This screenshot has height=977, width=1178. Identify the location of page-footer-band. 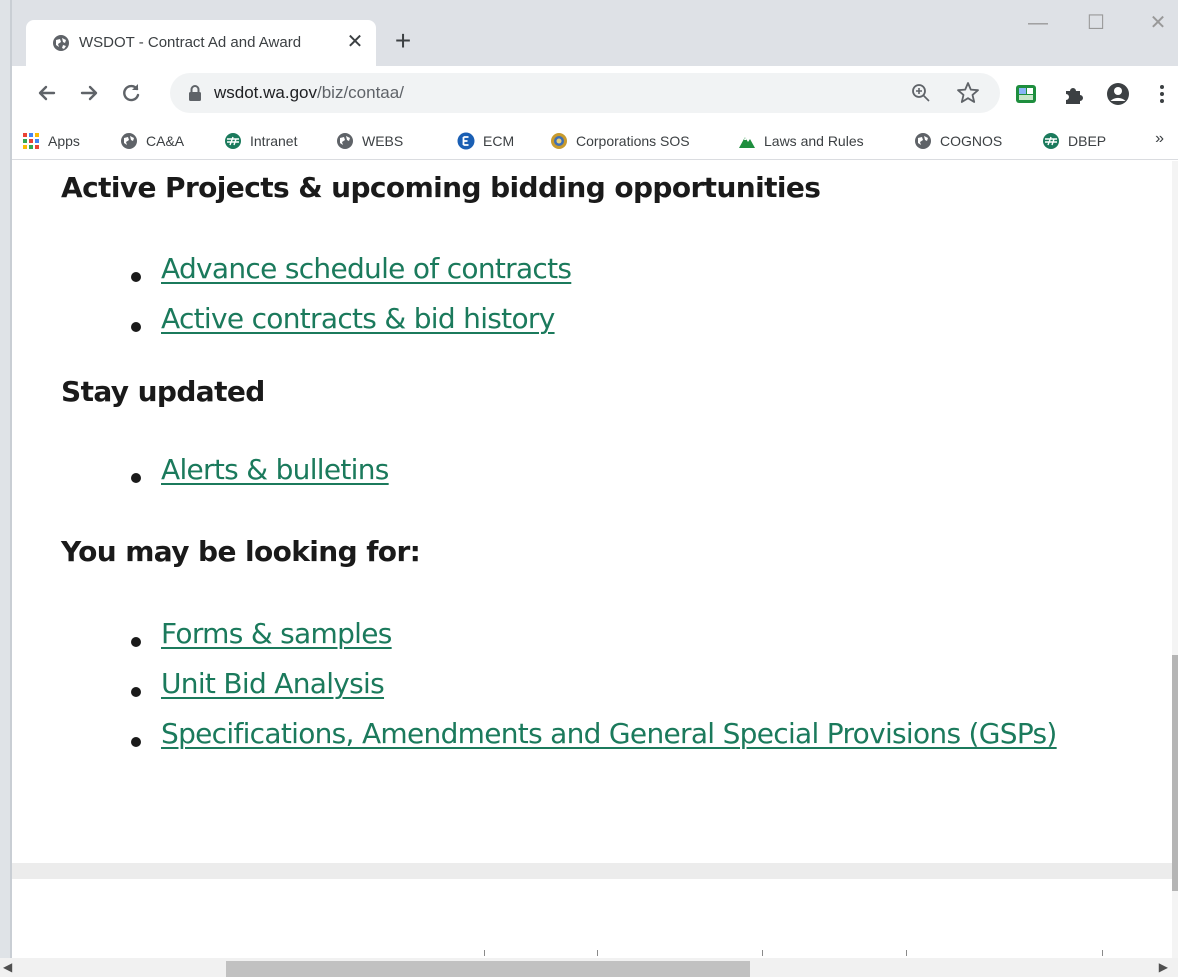
(592, 871).